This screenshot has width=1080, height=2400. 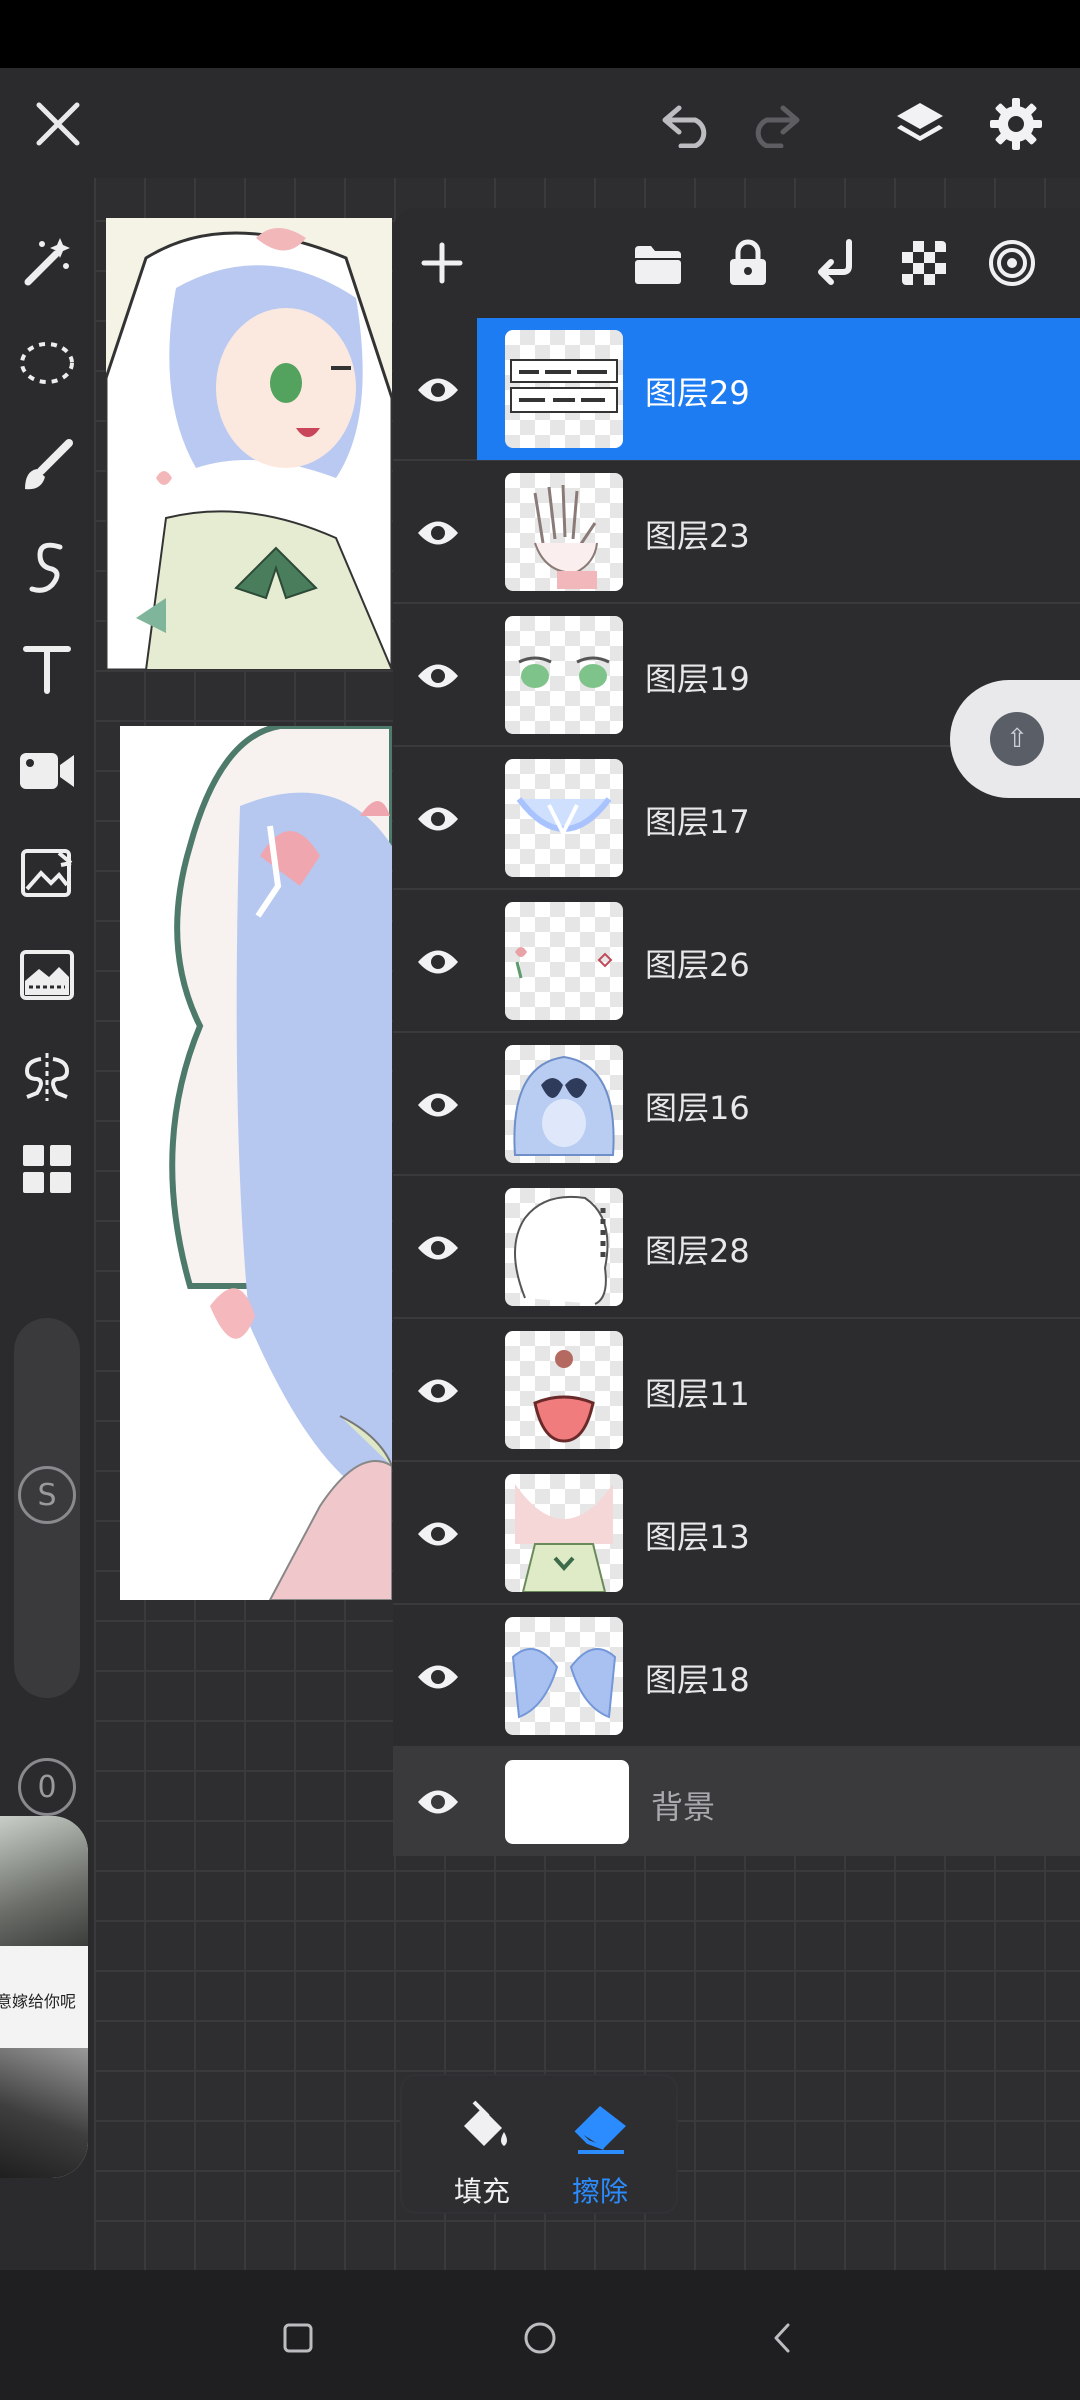 I want to click on layers-panel-header, so click(x=736, y=263).